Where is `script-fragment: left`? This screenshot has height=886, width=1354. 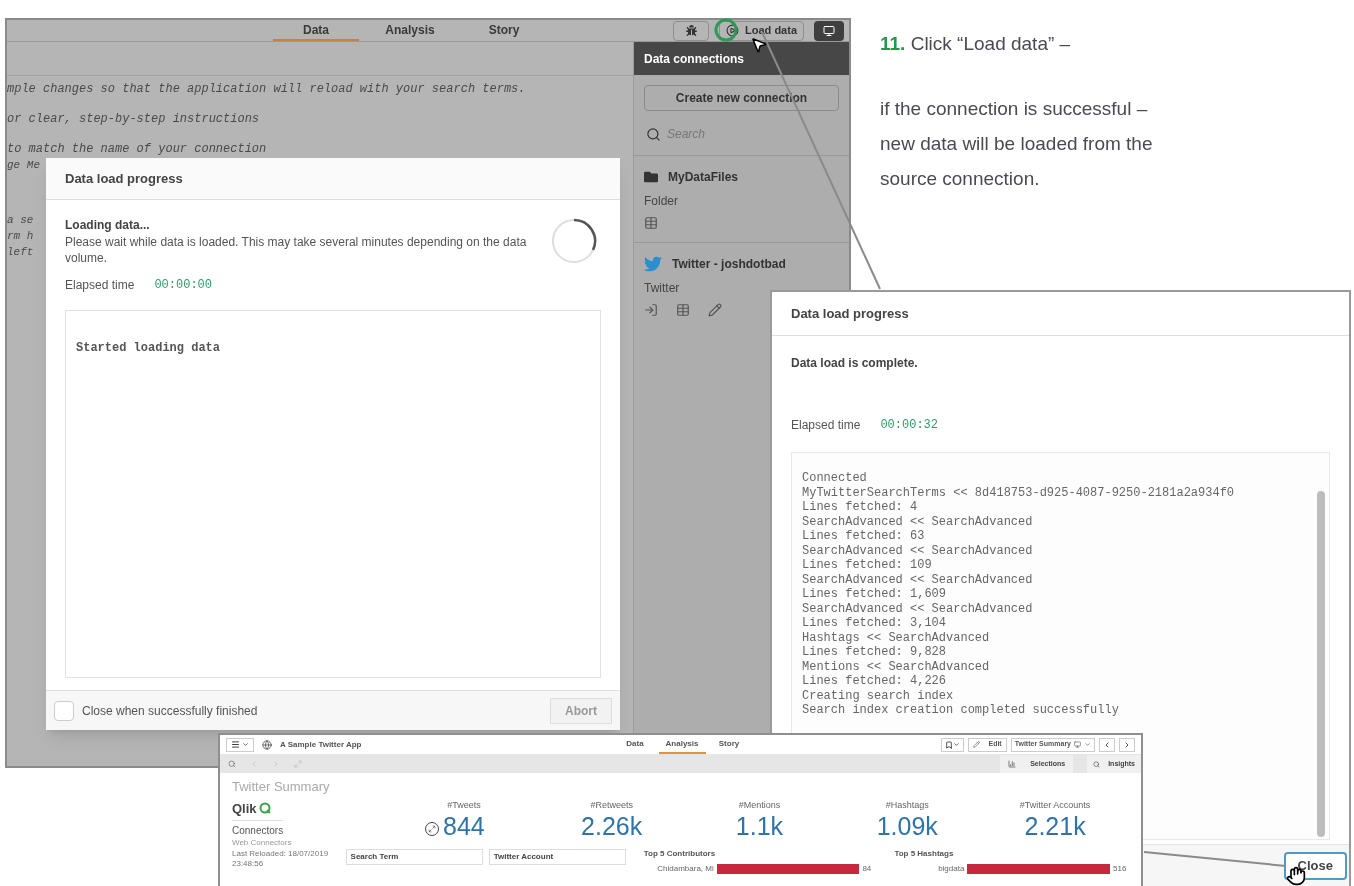 script-fragment: left is located at coordinates (20, 252).